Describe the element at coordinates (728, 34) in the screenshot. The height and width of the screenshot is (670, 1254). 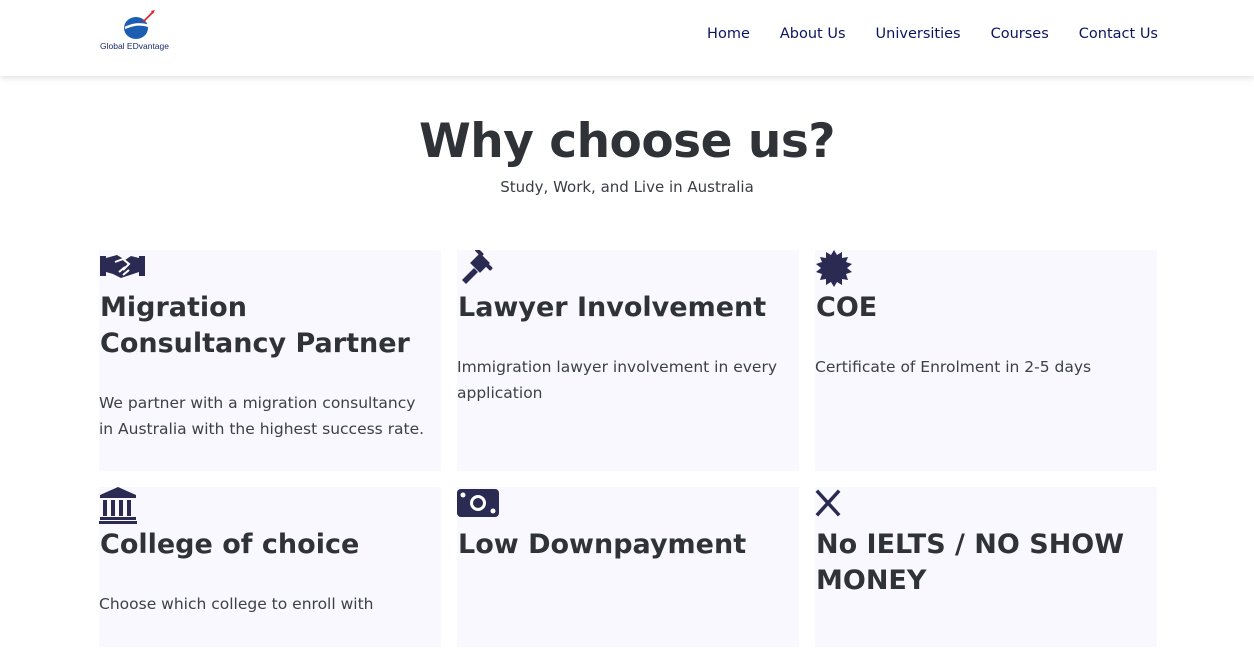
I see `nav-home: Home` at that location.